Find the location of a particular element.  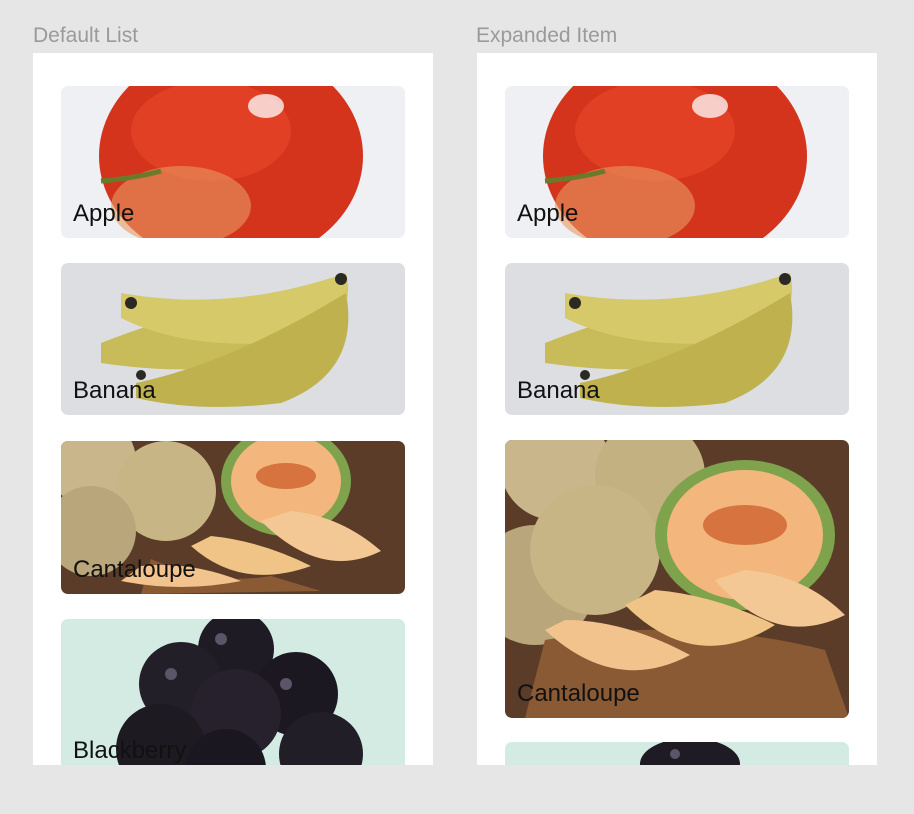

list-item-cantaloupe: Cantaloupe is located at coordinates (233, 517).